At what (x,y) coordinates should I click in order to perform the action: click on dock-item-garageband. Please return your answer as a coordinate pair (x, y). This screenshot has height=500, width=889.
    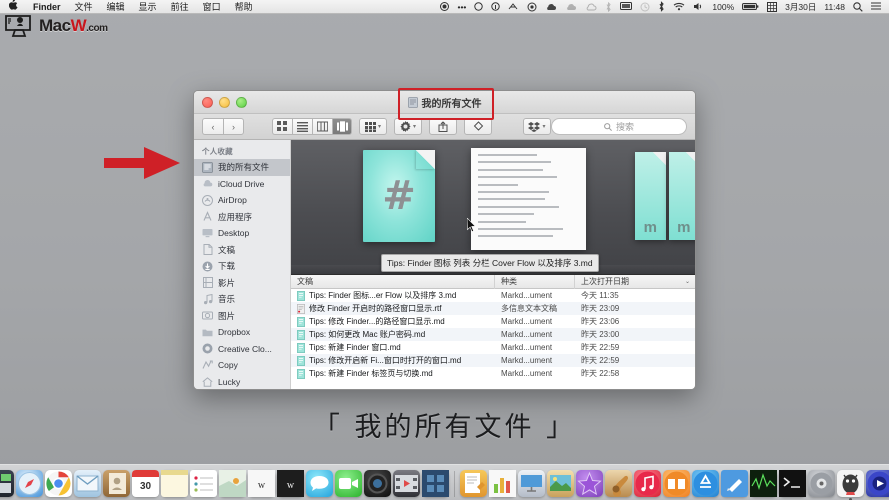
    Looking at the image, I should click on (618, 483).